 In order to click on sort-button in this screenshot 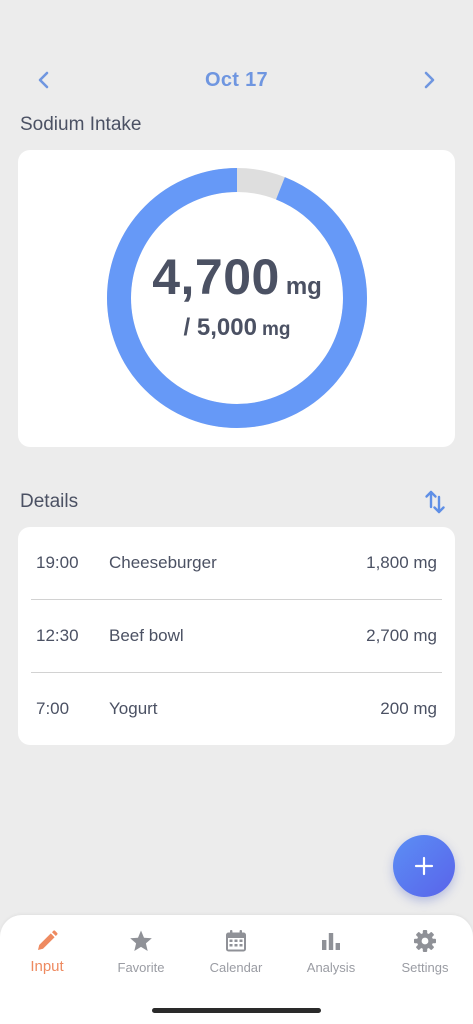, I will do `click(435, 502)`.